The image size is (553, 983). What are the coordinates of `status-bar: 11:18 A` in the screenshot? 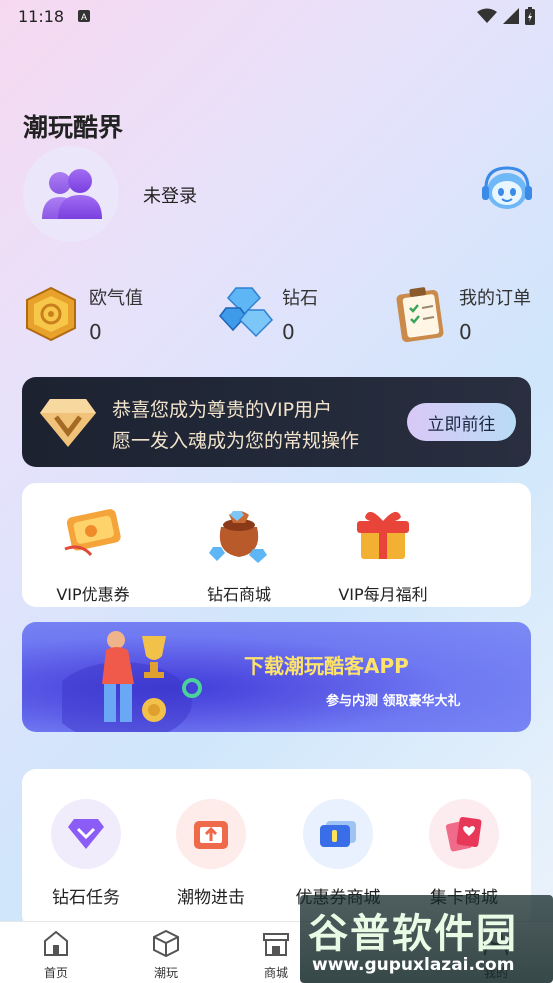 It's located at (276, 16).